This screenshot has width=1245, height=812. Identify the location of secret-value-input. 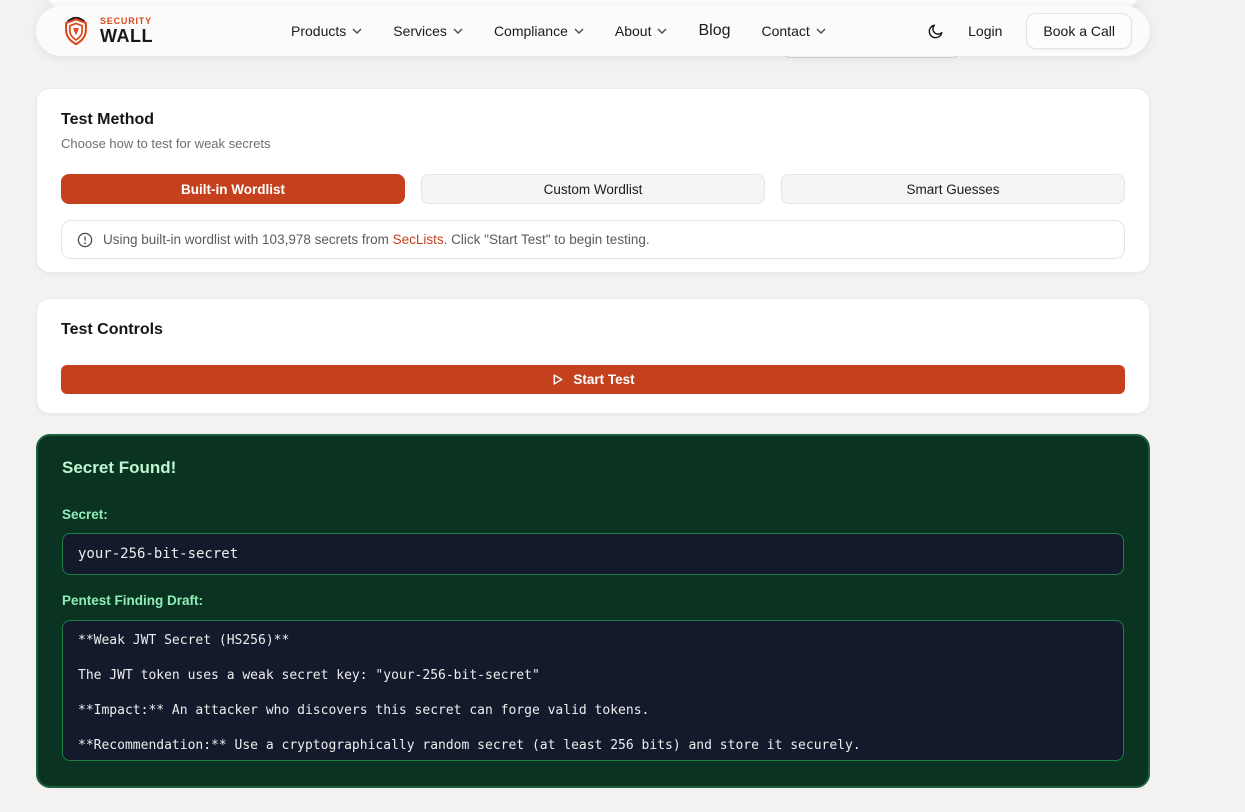
(593, 554).